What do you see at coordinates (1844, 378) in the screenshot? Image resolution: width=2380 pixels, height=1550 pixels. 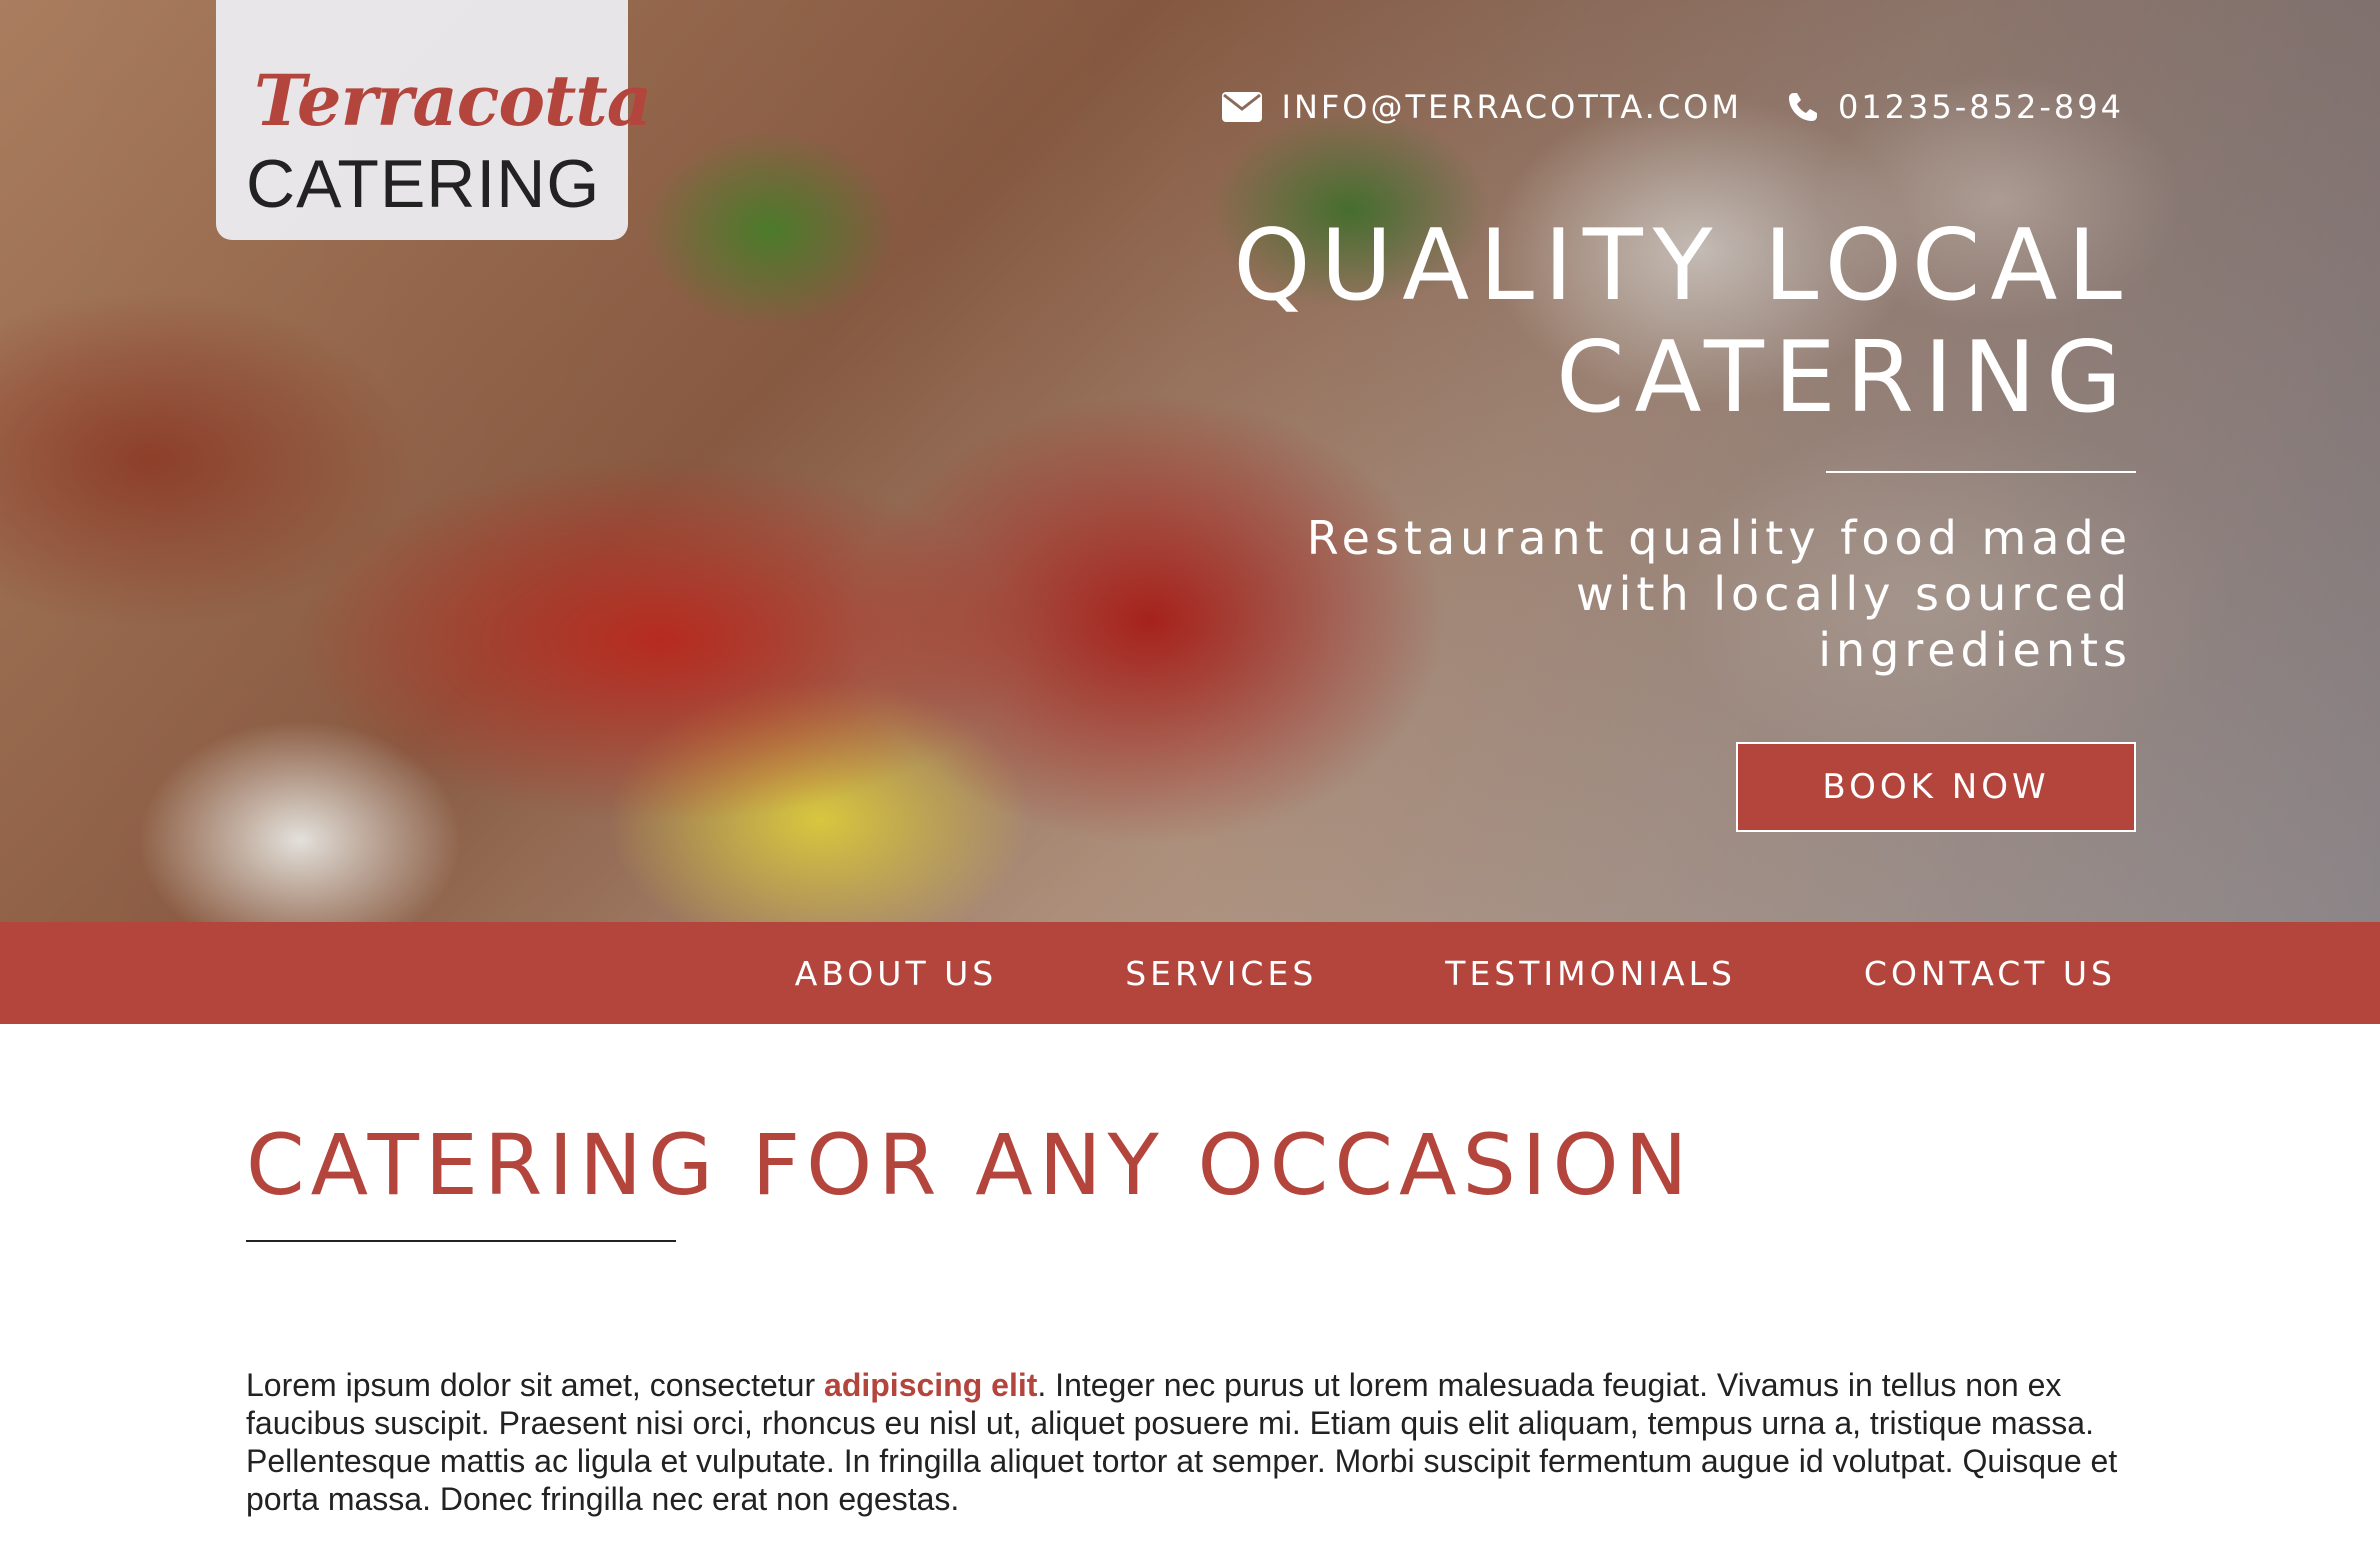 I see `hero-title-line2: CATERING` at bounding box center [1844, 378].